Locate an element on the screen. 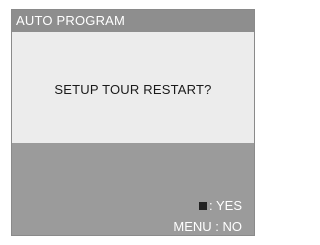  no-option-label: MENU : NO is located at coordinates (207, 226).